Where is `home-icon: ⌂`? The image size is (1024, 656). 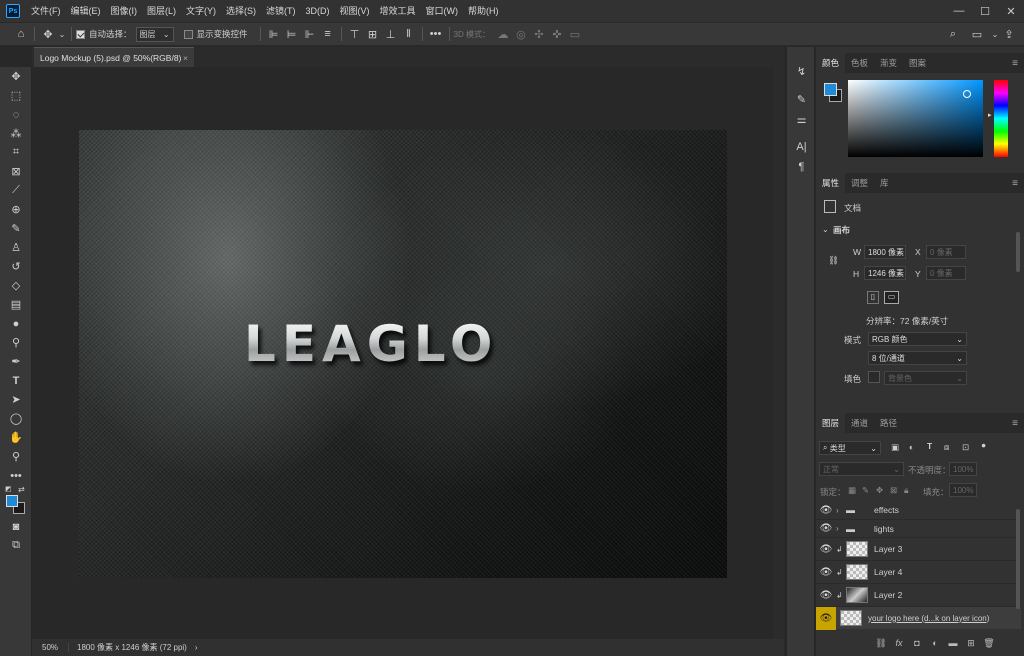 home-icon: ⌂ is located at coordinates (21, 34).